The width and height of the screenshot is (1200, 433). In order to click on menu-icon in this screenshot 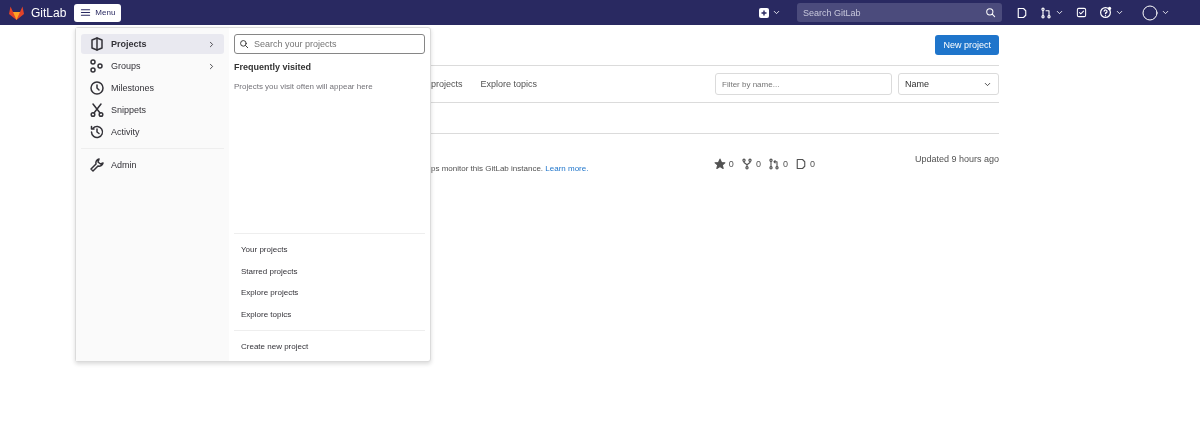, I will do `click(86, 12)`.